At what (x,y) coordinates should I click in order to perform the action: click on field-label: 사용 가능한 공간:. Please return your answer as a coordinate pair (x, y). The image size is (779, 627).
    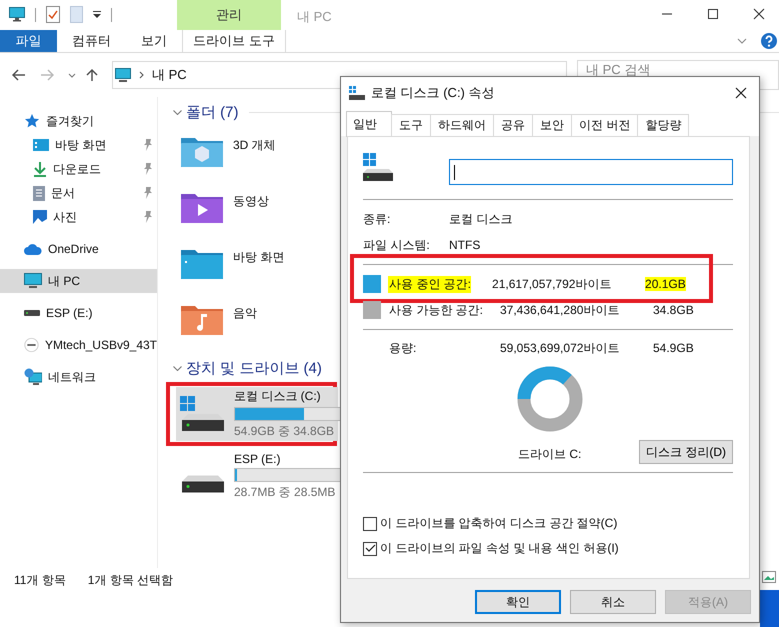
    Looking at the image, I should click on (436, 310).